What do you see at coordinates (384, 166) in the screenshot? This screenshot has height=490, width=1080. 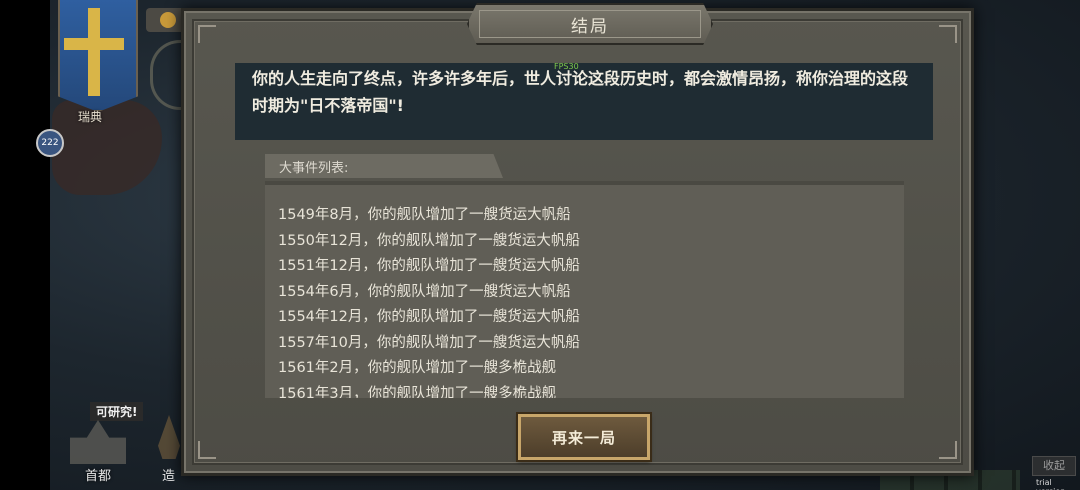 I see `events-header-tab: 大事件列表:` at bounding box center [384, 166].